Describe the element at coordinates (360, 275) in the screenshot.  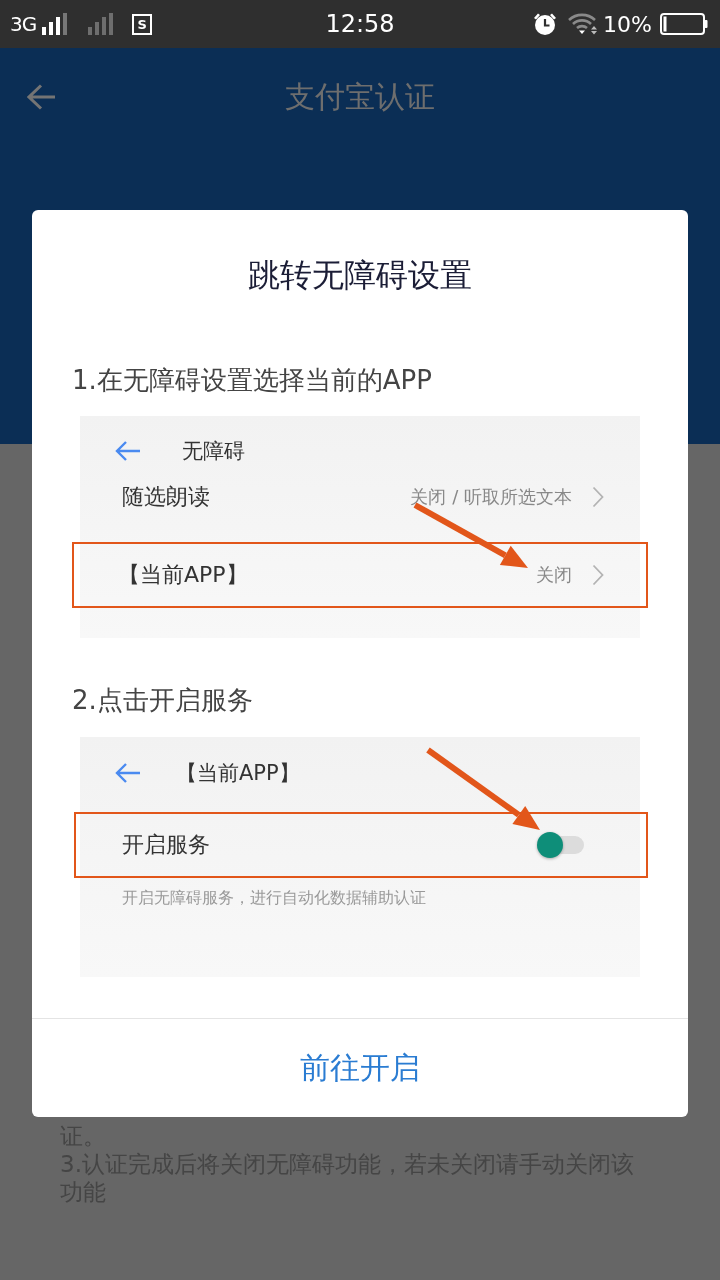
I see `dialog-title: 跳转无障碍设置` at that location.